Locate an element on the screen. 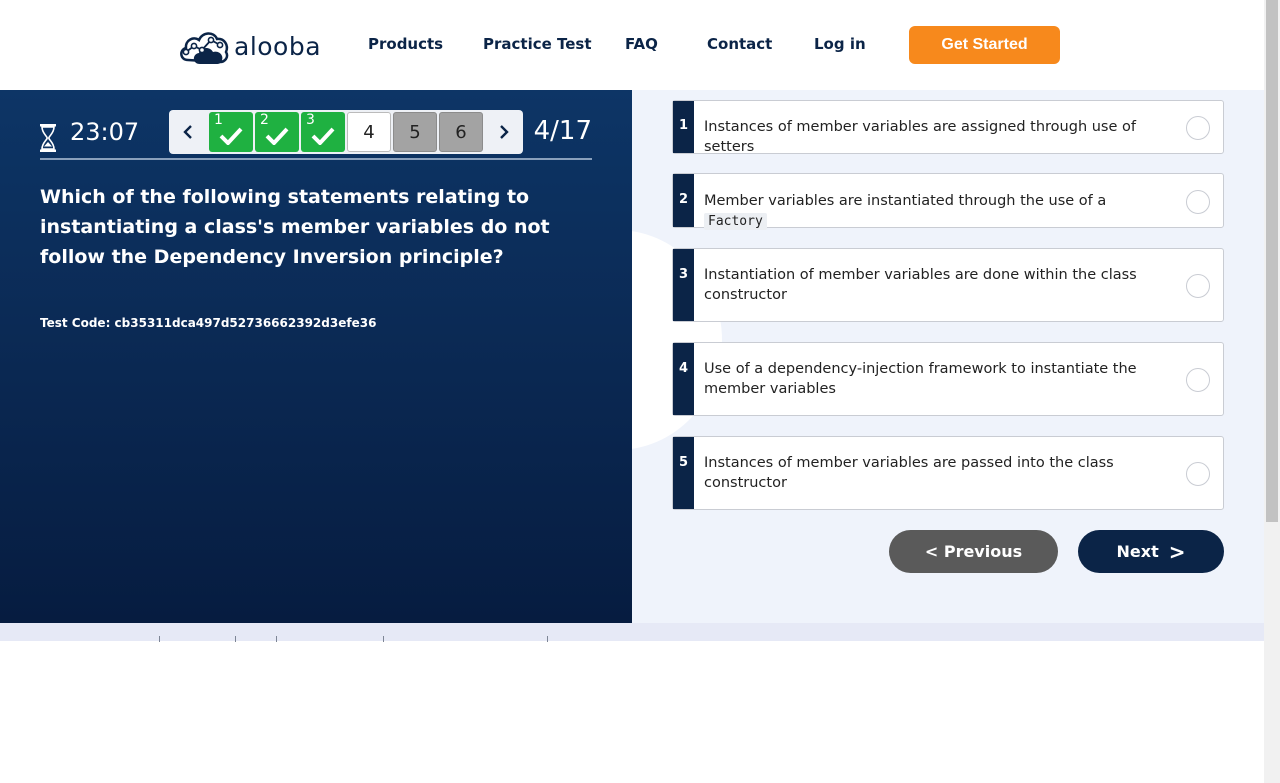 The image size is (1280, 783). quiz-toolbar: 23:07 1 2 3 456 4/17 is located at coordinates (316, 135).